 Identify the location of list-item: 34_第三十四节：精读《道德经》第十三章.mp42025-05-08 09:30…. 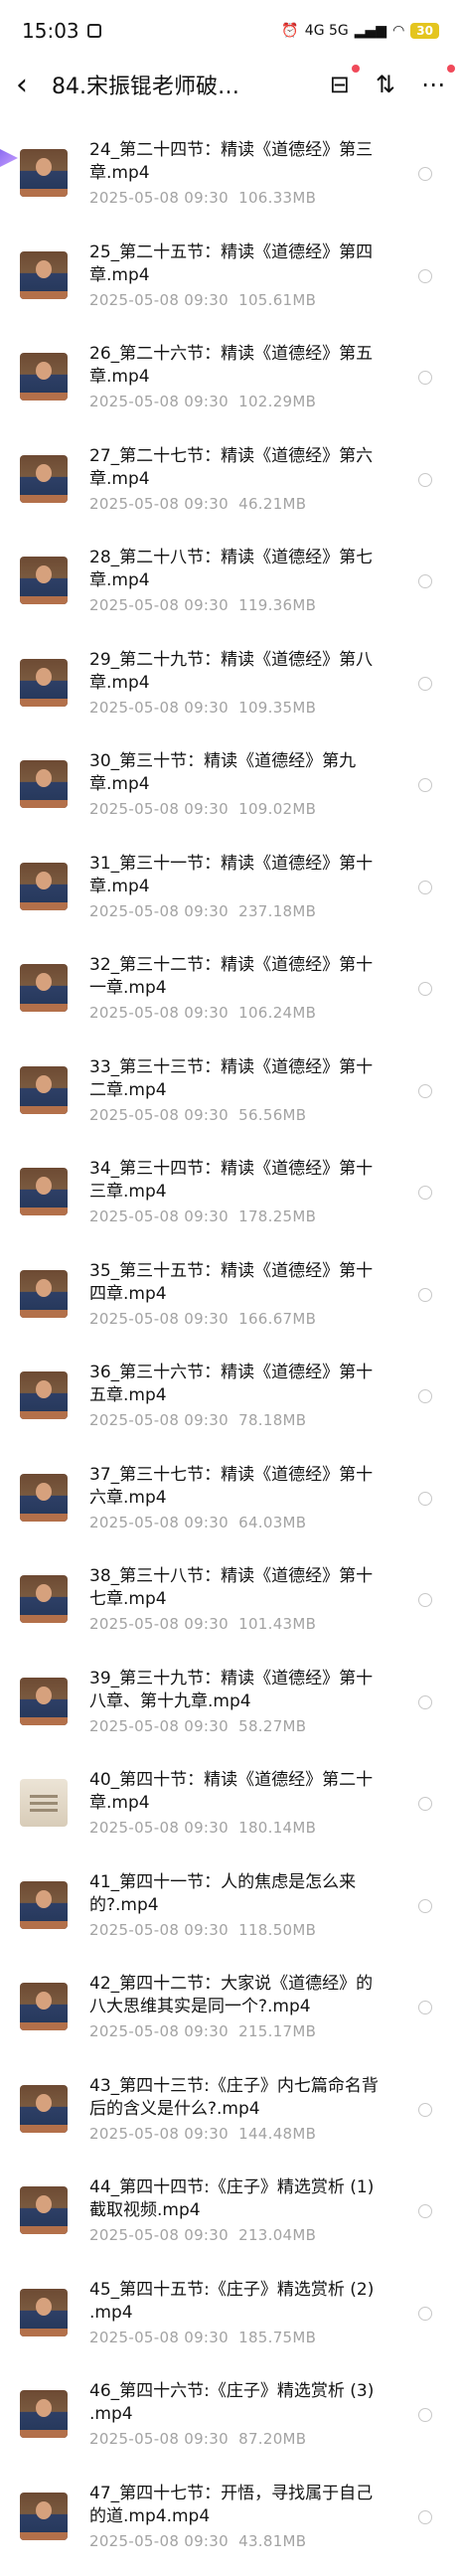
(231, 1201).